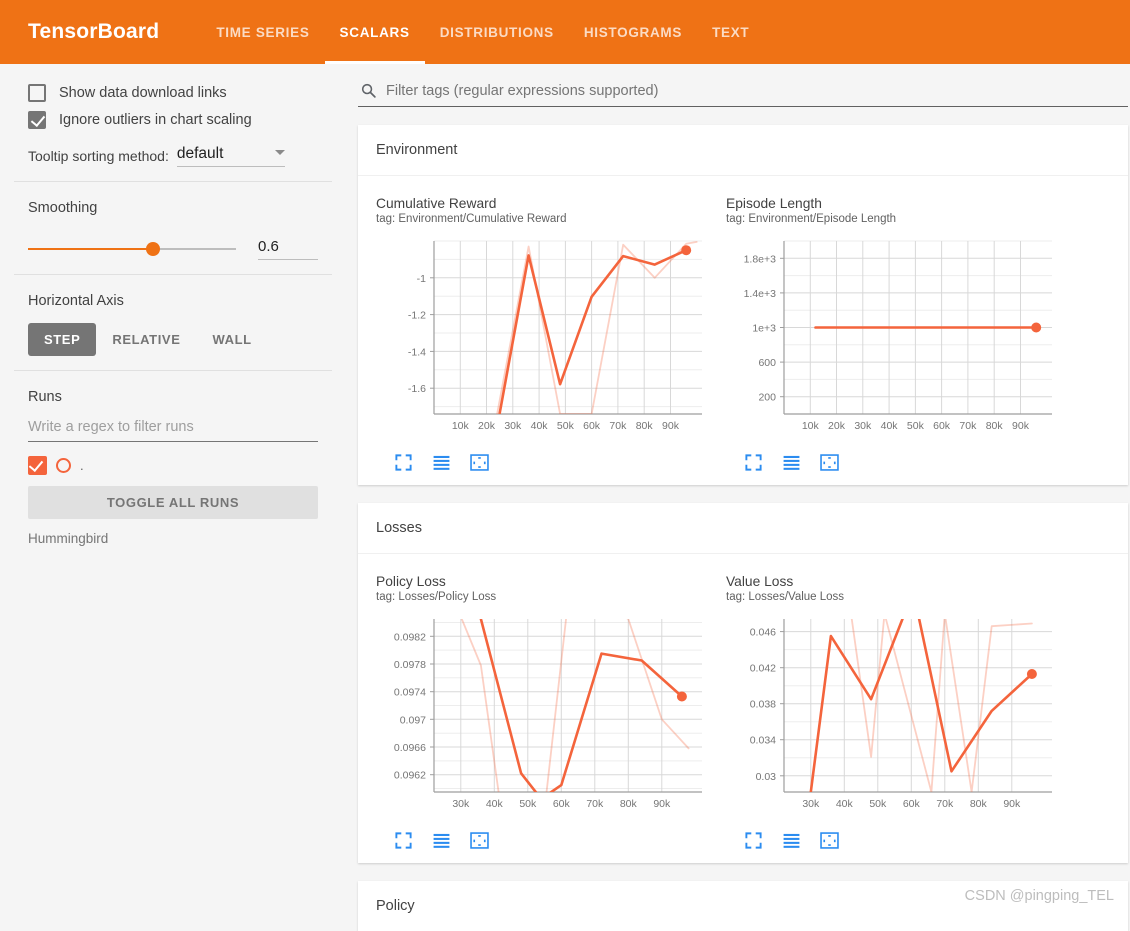 The width and height of the screenshot is (1130, 931). Describe the element at coordinates (173, 322) in the screenshot. I see `sidebar-horizontal-axis: Horizontal Axis STEP RELATIVE WALL` at that location.